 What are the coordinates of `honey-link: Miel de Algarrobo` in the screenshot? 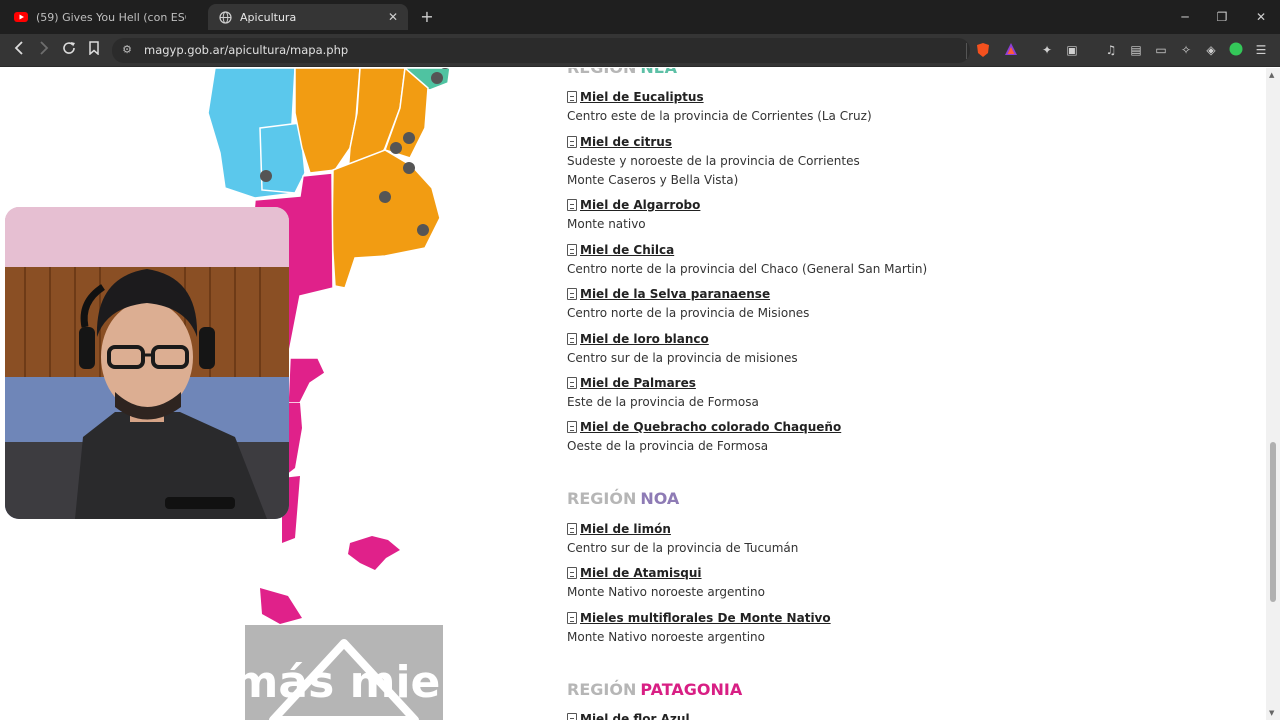 It's located at (633, 205).